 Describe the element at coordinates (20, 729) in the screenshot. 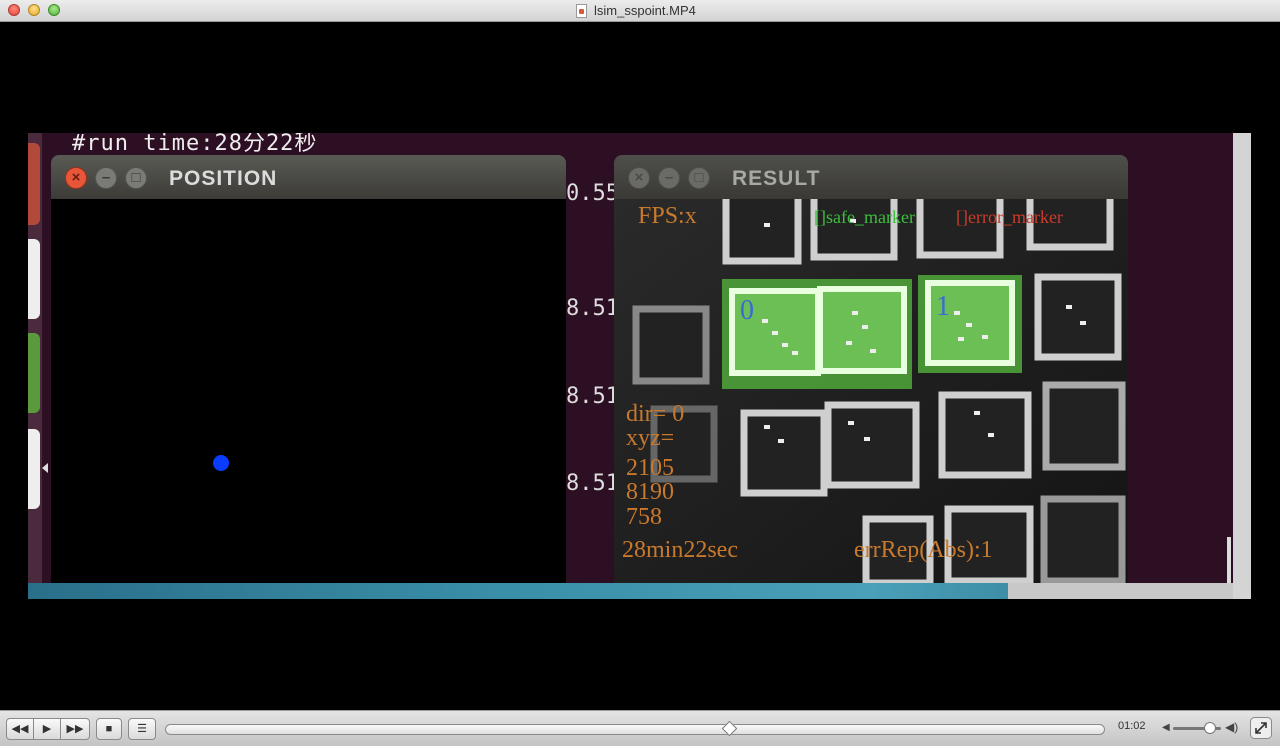

I see `rewind-button: ◀◀` at that location.